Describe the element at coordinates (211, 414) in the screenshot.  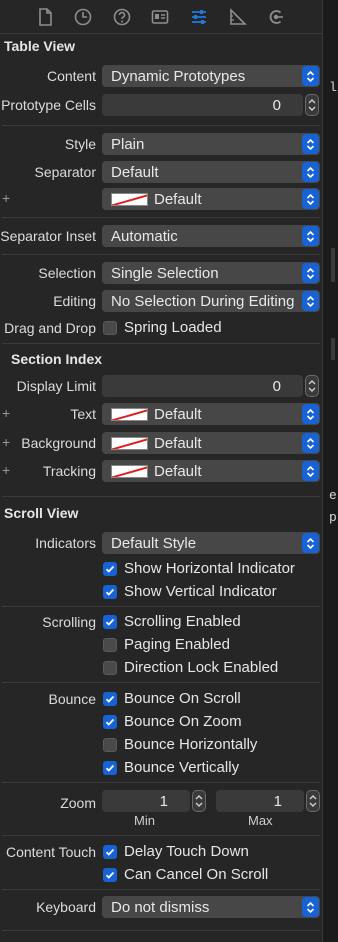
I see `text-color-popup: Default` at that location.